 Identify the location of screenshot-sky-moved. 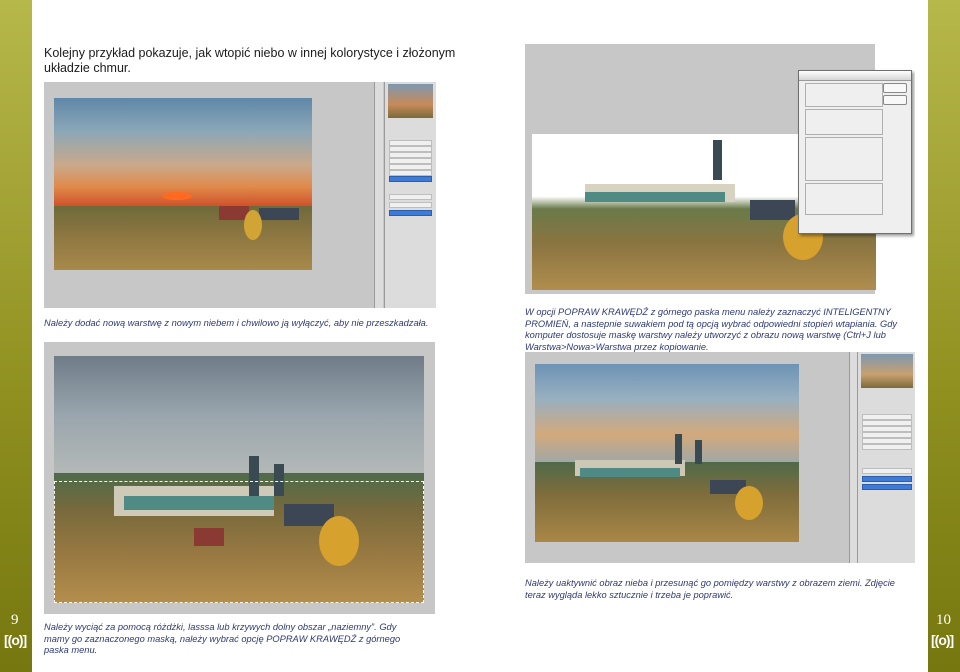
(720, 457).